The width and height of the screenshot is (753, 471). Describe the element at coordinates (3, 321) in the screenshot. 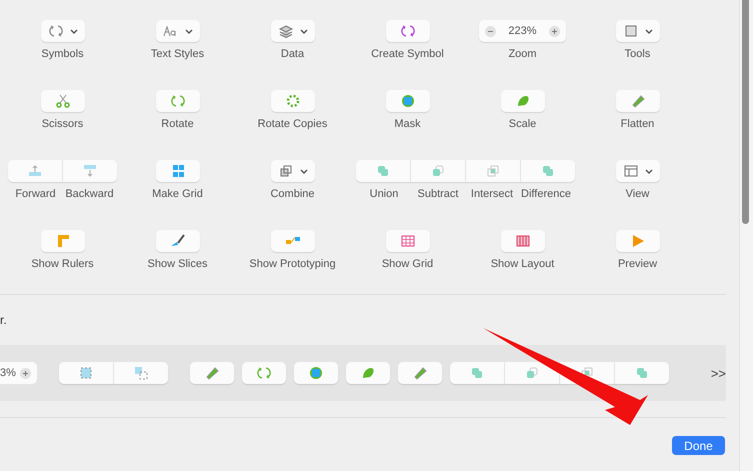

I see `hint-text: r.` at that location.